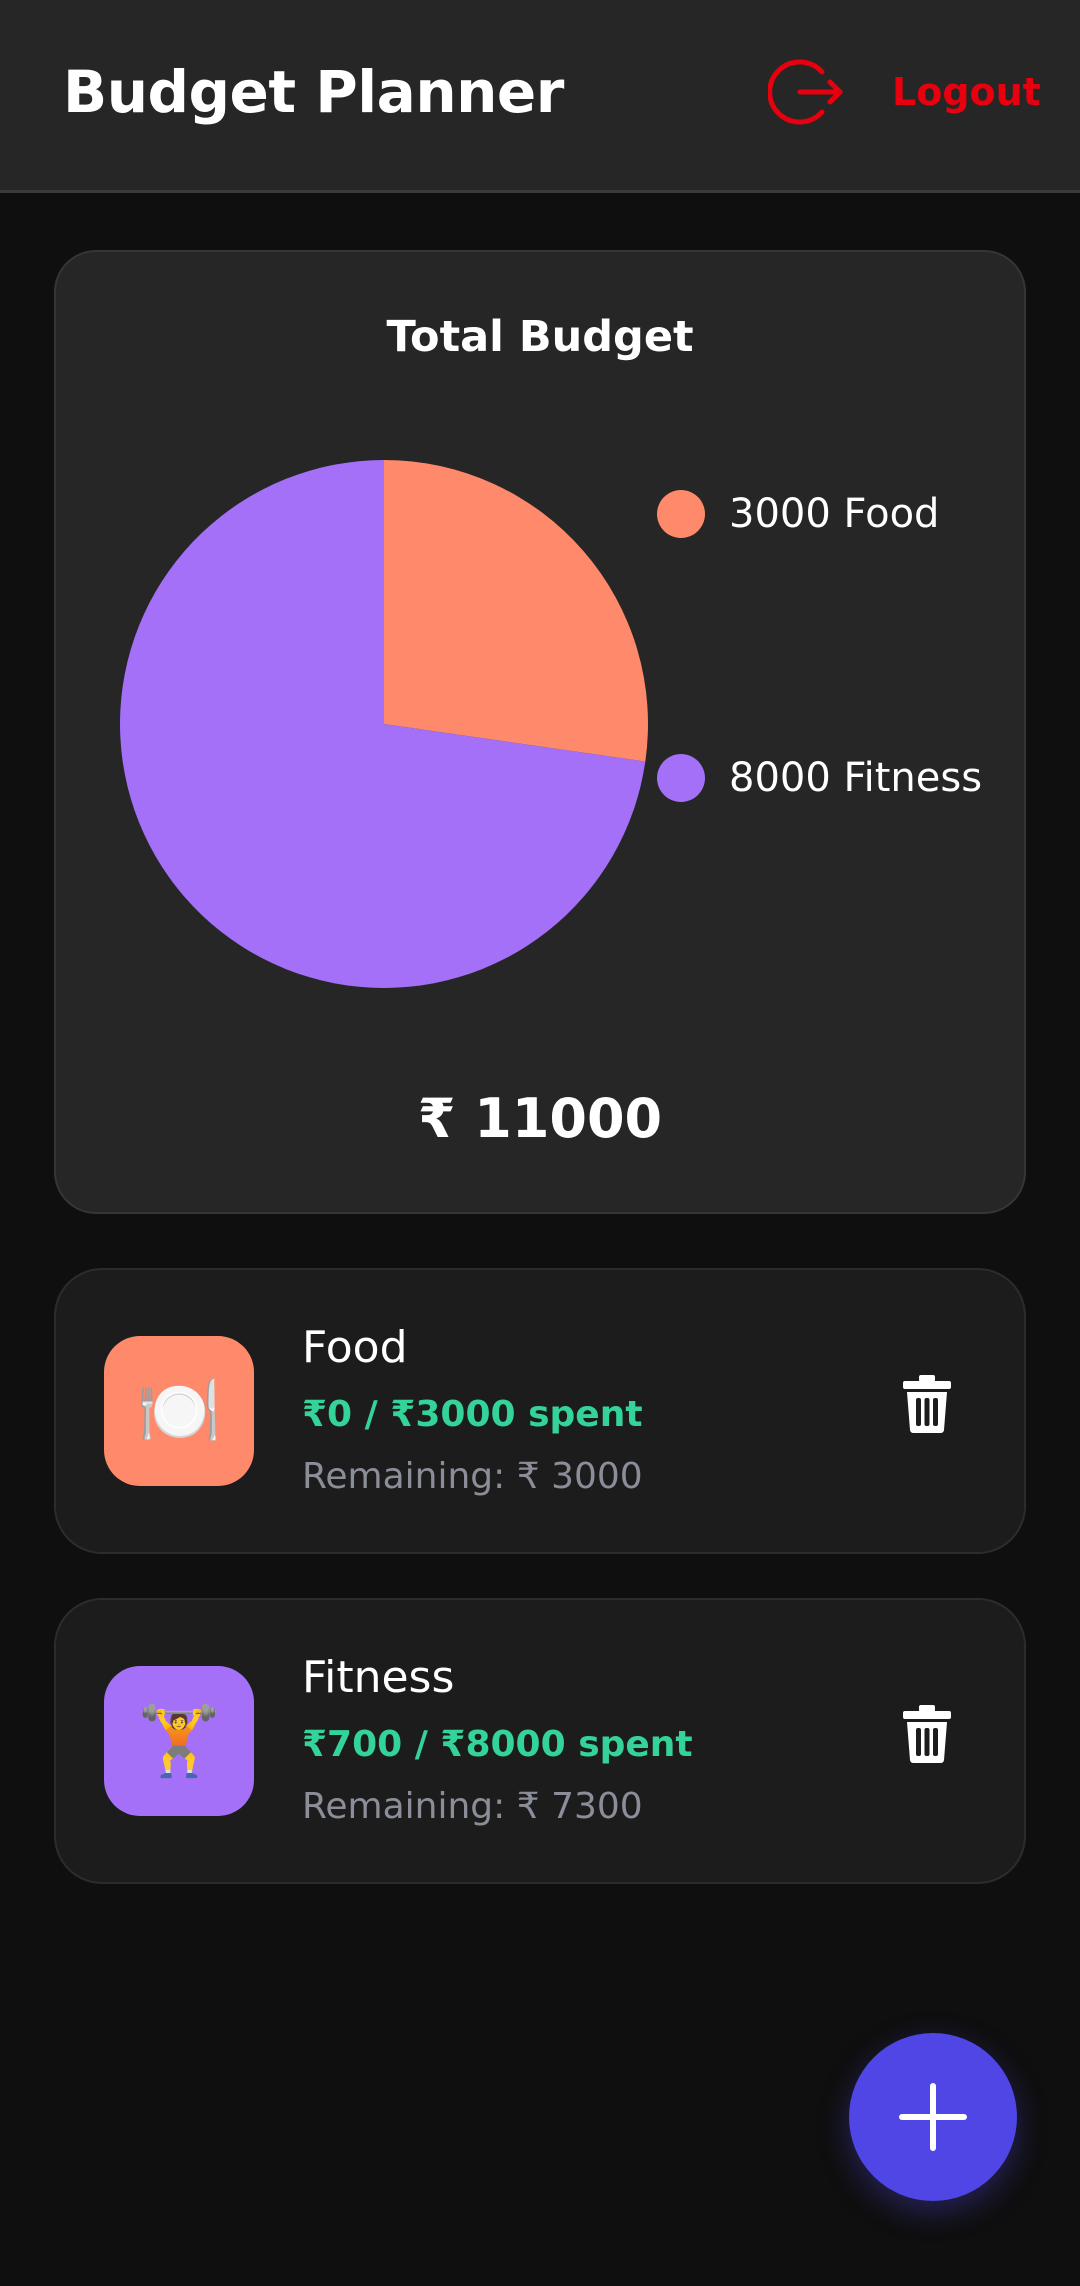  I want to click on delete-food-button, so click(927, 1404).